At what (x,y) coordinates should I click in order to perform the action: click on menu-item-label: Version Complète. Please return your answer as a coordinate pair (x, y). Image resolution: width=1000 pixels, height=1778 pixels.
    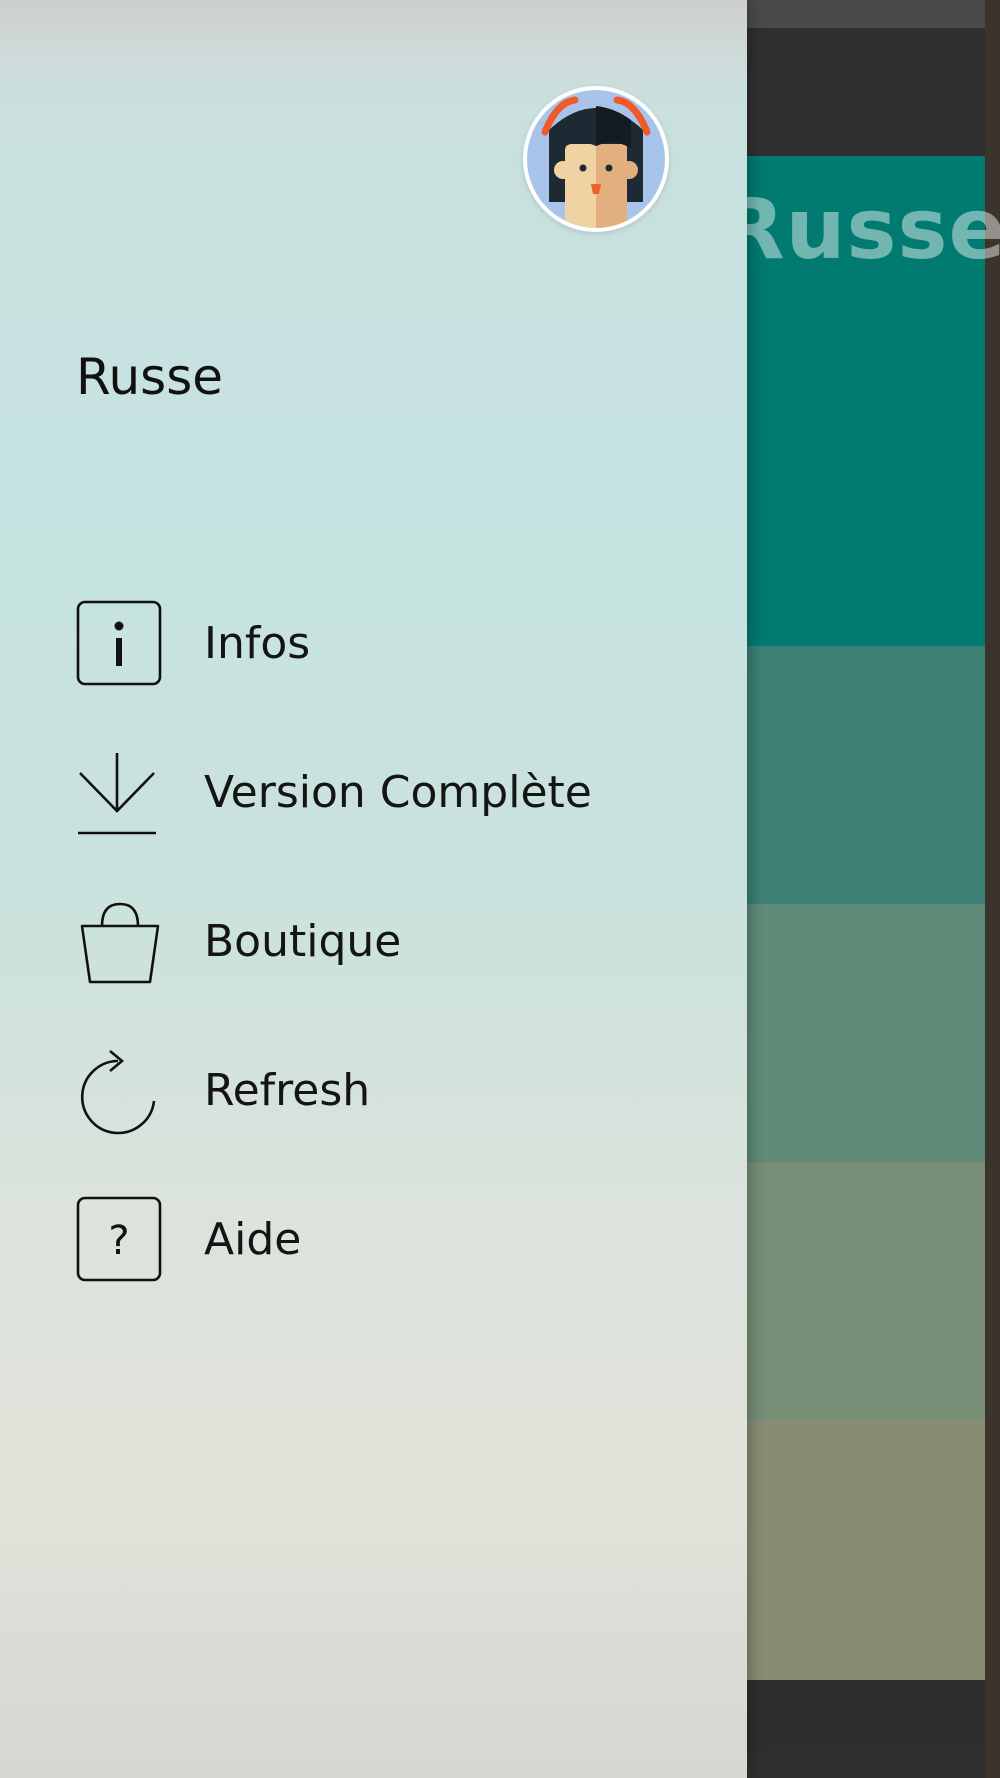
    Looking at the image, I should click on (398, 792).